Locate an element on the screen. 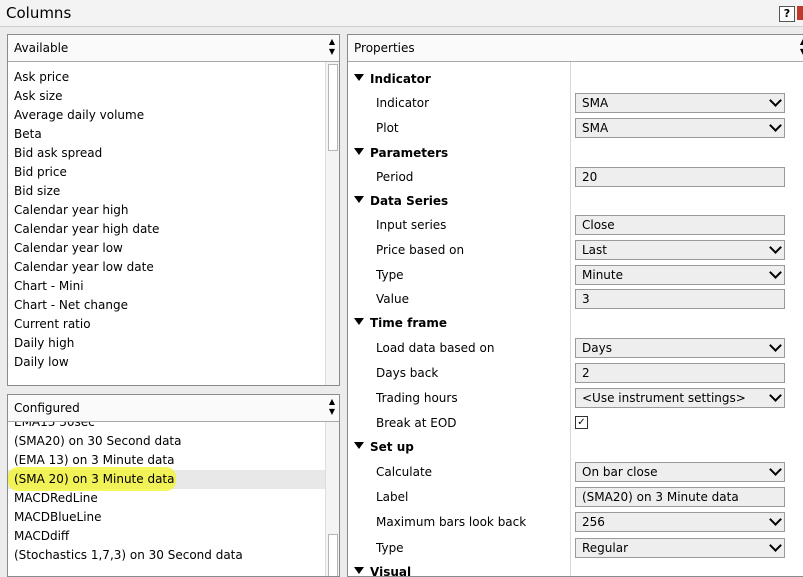 This screenshot has height=577, width=803. field-value: SMA is located at coordinates (595, 103).